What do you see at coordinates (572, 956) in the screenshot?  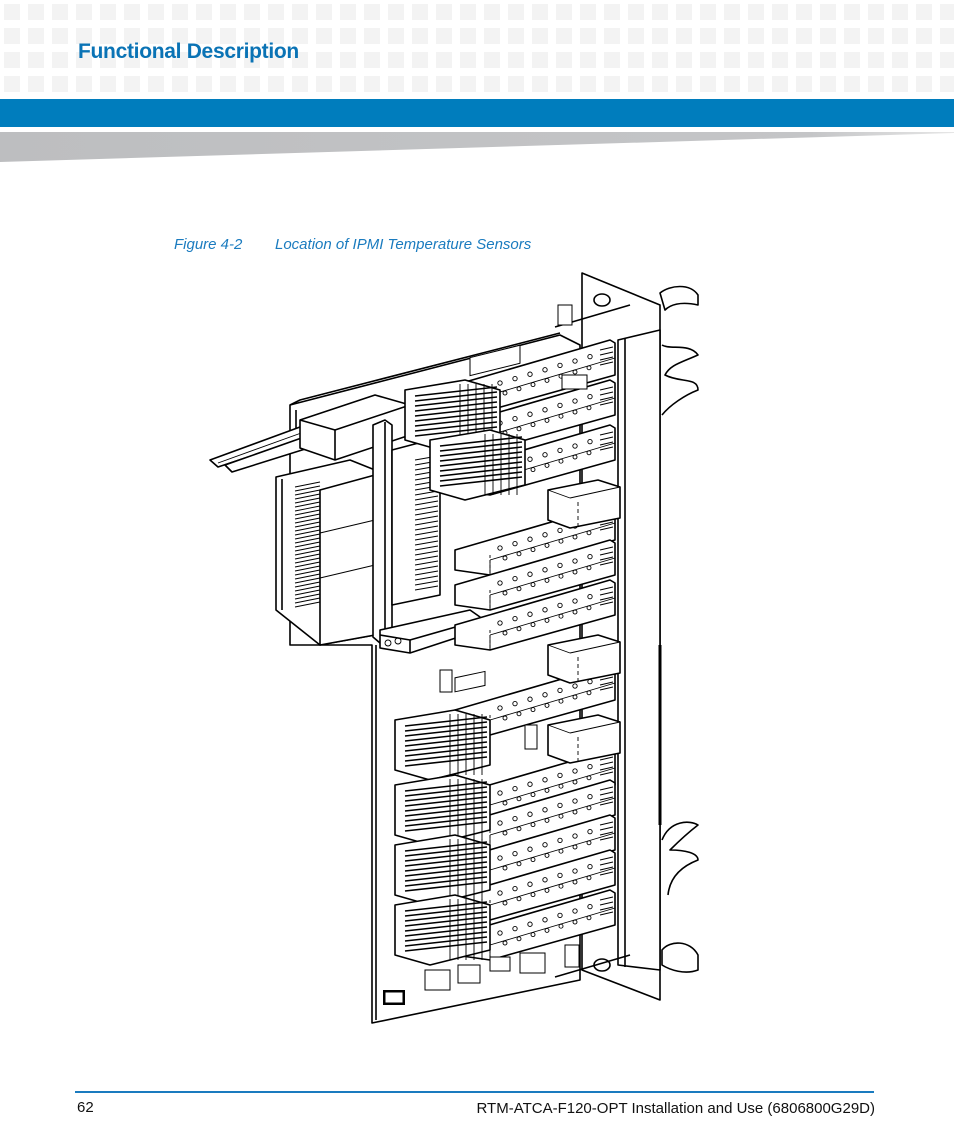 I see `component-u9` at bounding box center [572, 956].